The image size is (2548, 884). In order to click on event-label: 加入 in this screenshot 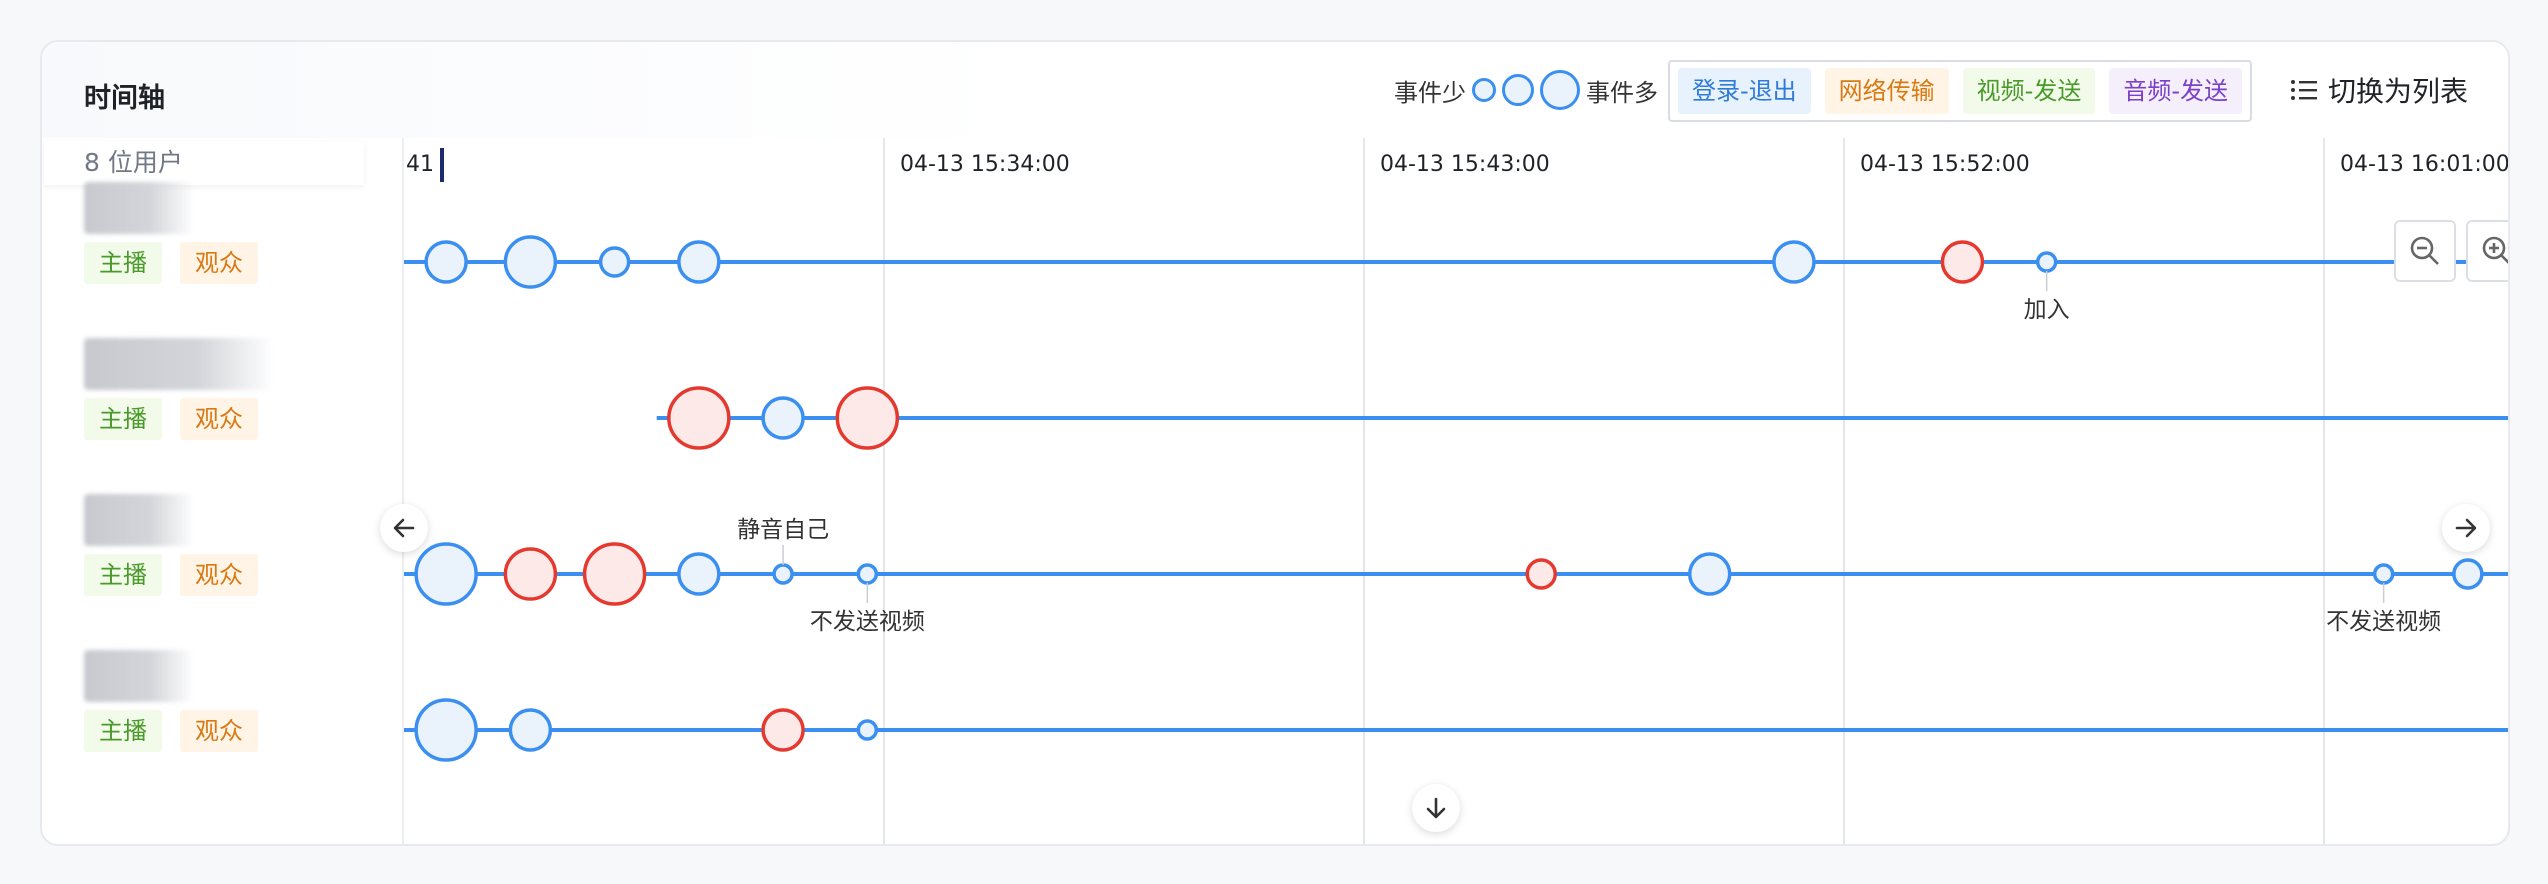, I will do `click(2047, 310)`.